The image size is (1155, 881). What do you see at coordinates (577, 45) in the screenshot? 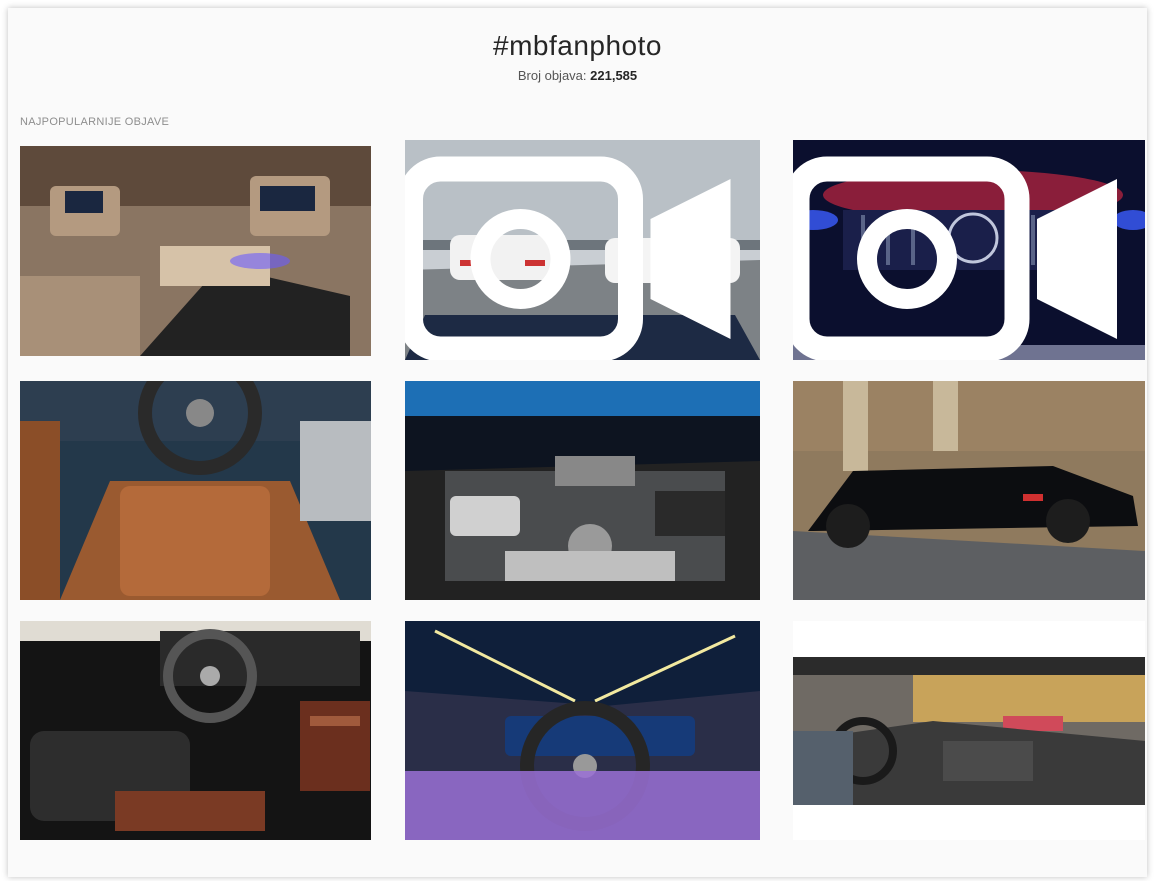
I see `hashtag-title: #mbfanphoto` at bounding box center [577, 45].